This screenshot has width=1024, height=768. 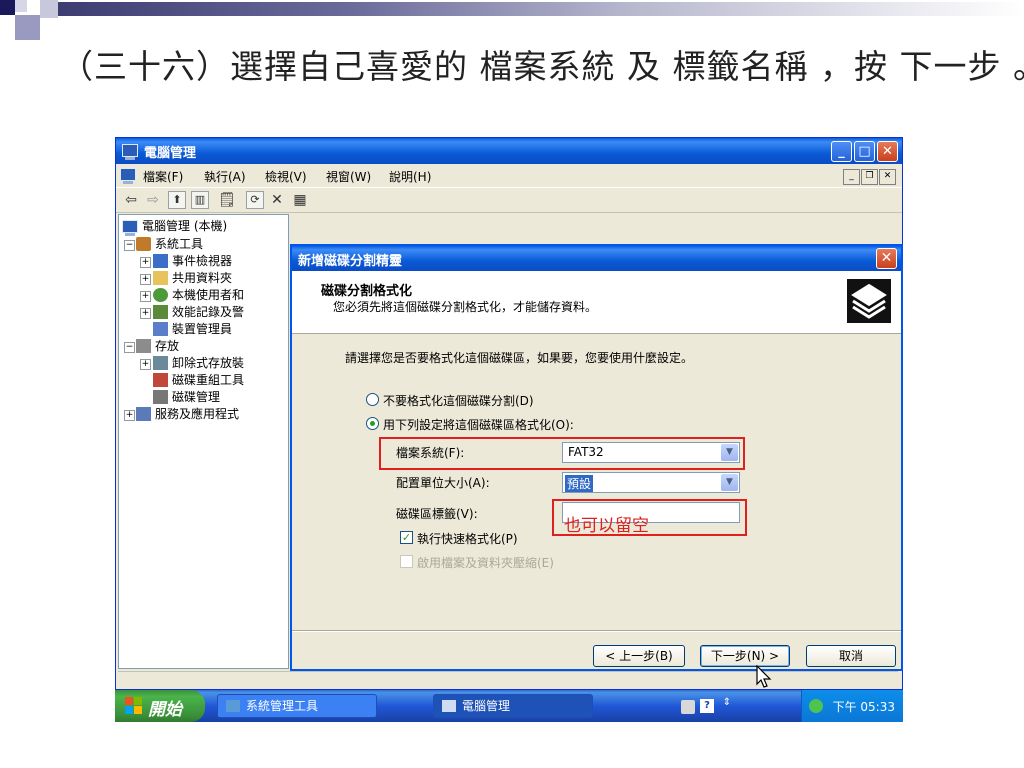 I want to click on toolbar: ⇦ ⇨ ⬆ ▥ 🗒 ⟳ ✕ ▦, so click(x=509, y=200).